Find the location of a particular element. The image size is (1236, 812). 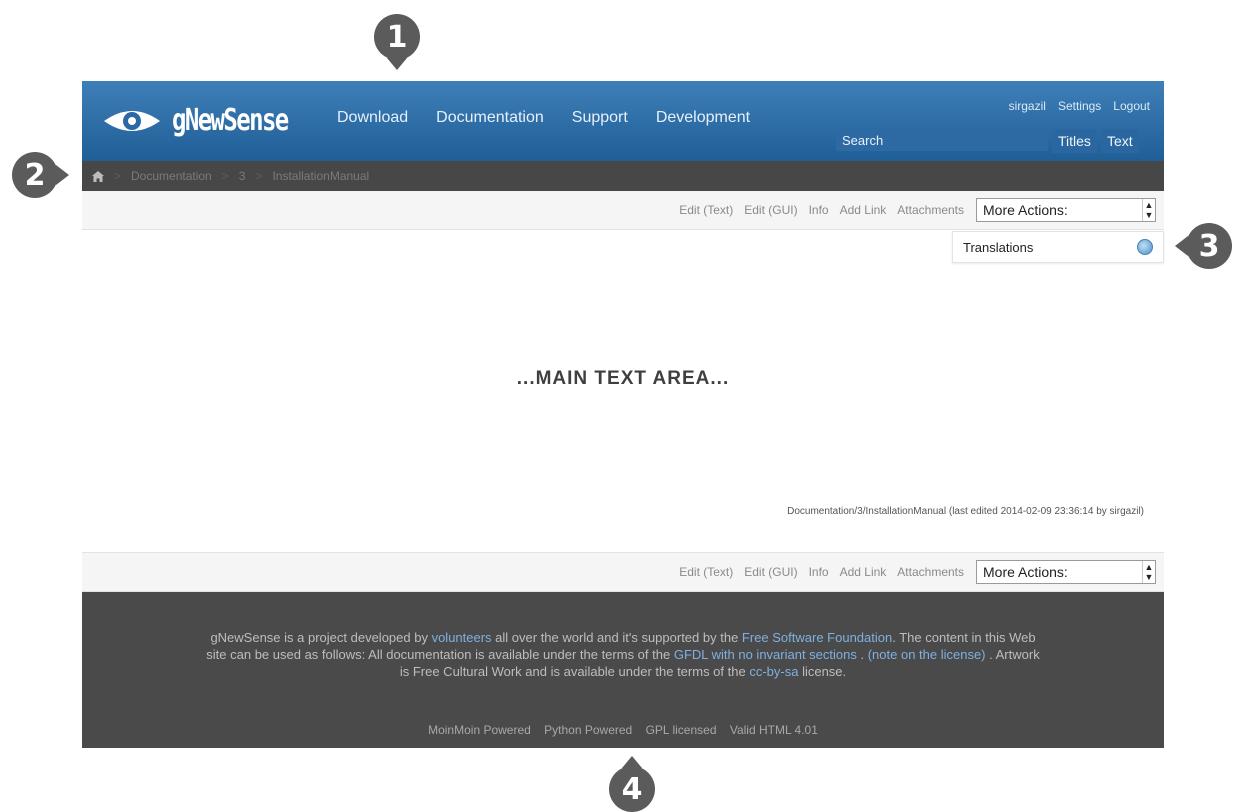

user-nav: sirgazil Settings Logout is located at coordinates (1079, 106).